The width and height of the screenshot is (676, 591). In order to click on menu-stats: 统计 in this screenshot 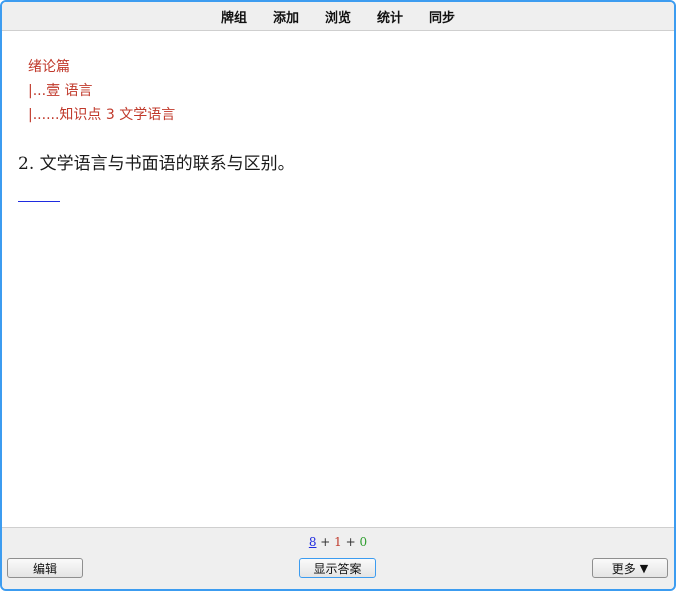, I will do `click(390, 16)`.